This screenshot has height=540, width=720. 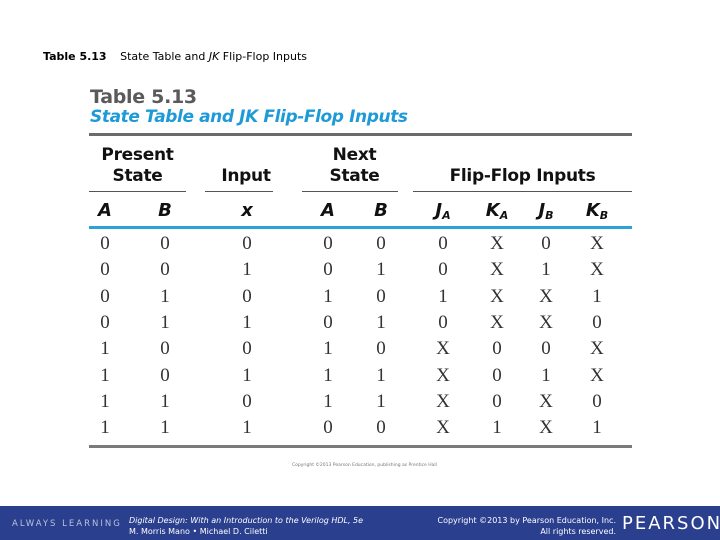 I want to click on book-authors: M. Morris Mano • Michael D. Ciletti, so click(x=198, y=531).